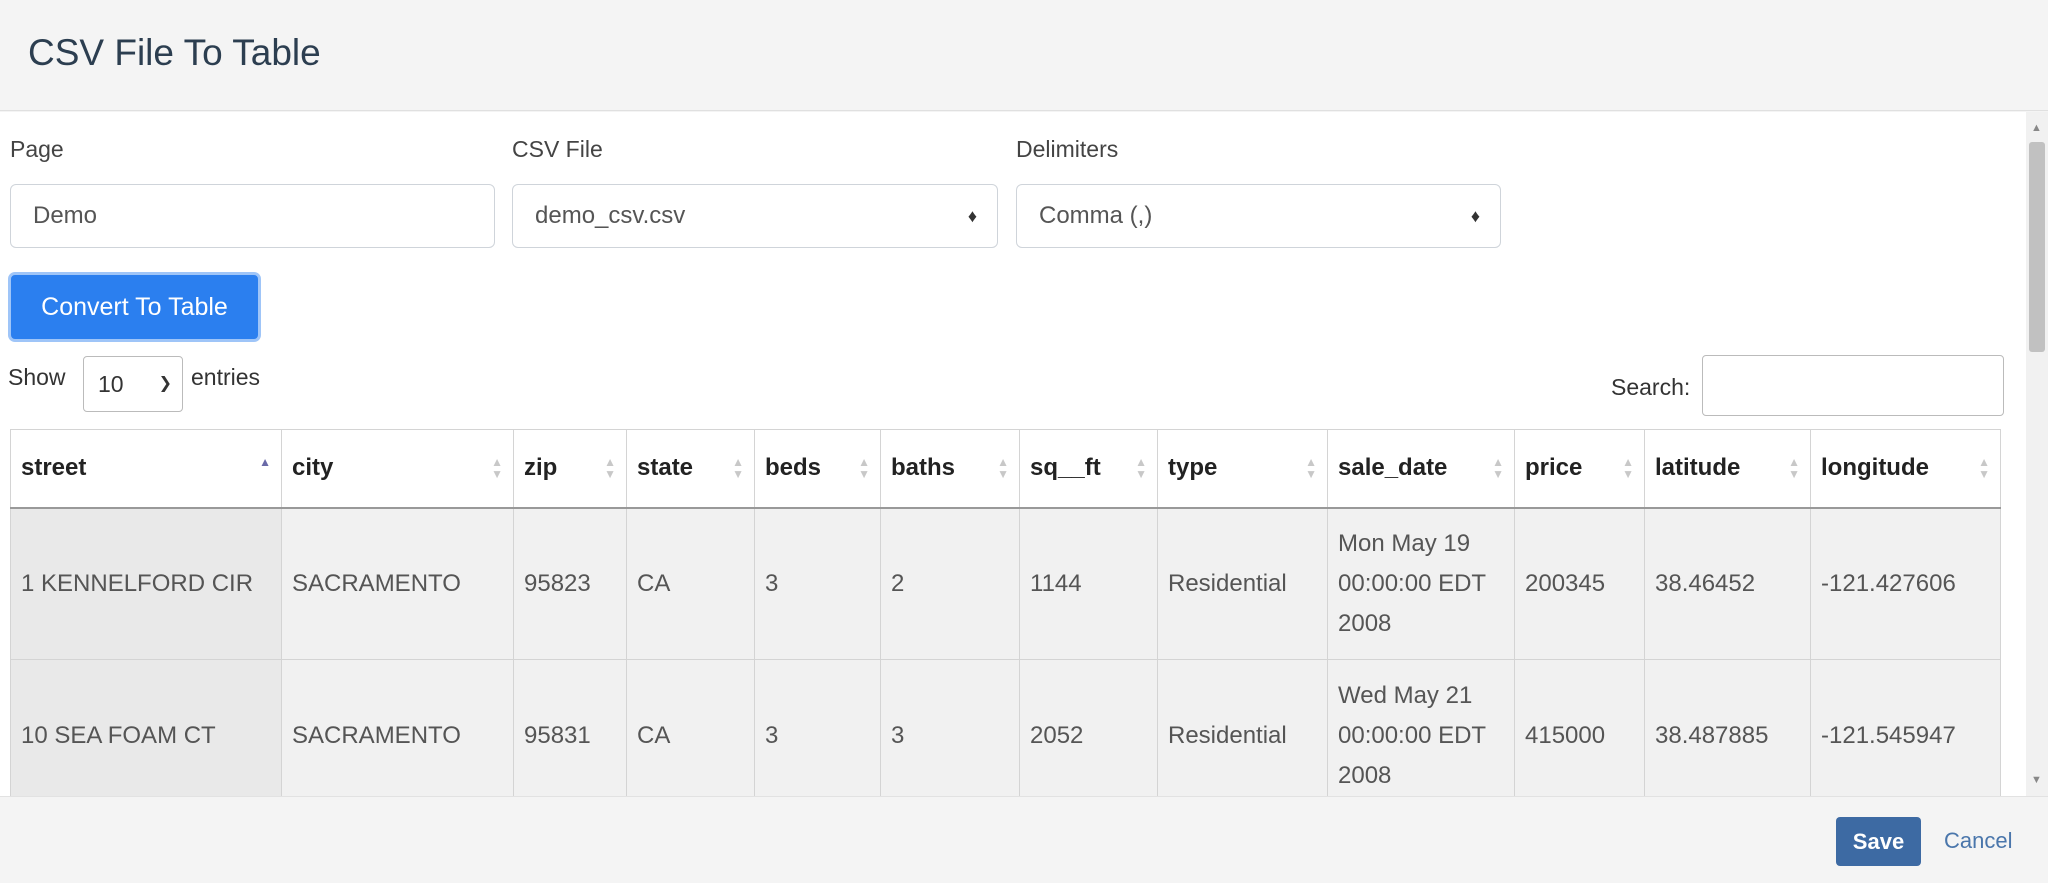 The width and height of the screenshot is (2048, 883). Describe the element at coordinates (2036, 780) in the screenshot. I see `scroll-down-icon: ▼` at that location.